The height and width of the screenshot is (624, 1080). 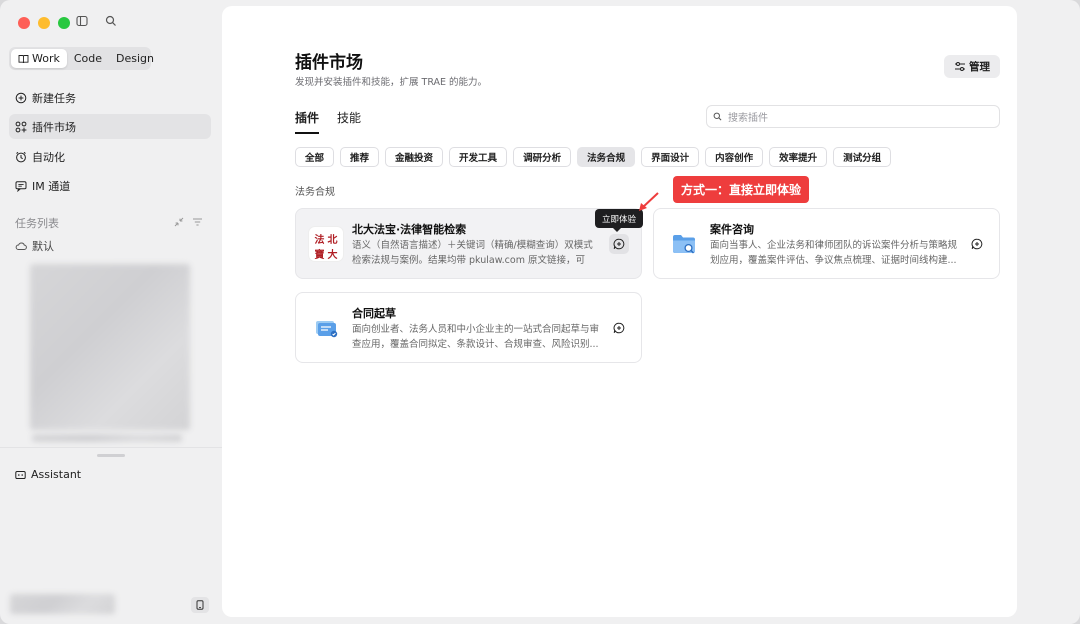 I want to click on plugin-search-input: 搜索插件, so click(x=853, y=116).